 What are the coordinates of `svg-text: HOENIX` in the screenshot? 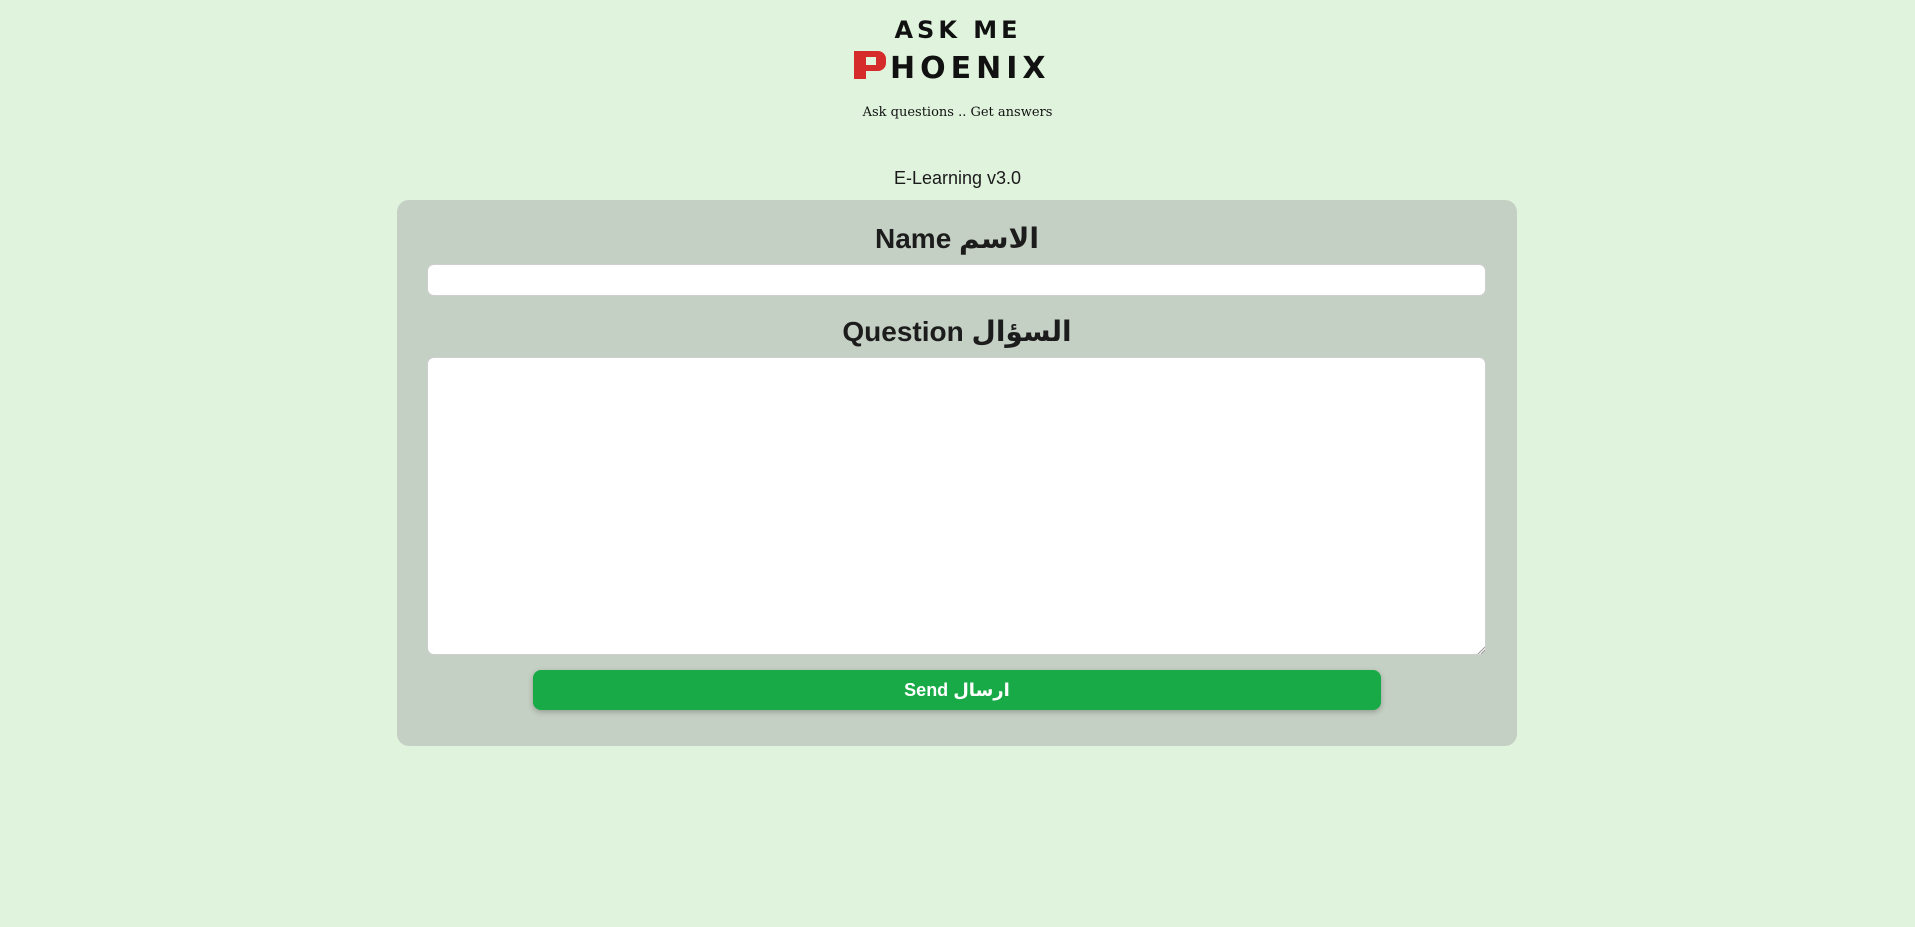 It's located at (970, 67).